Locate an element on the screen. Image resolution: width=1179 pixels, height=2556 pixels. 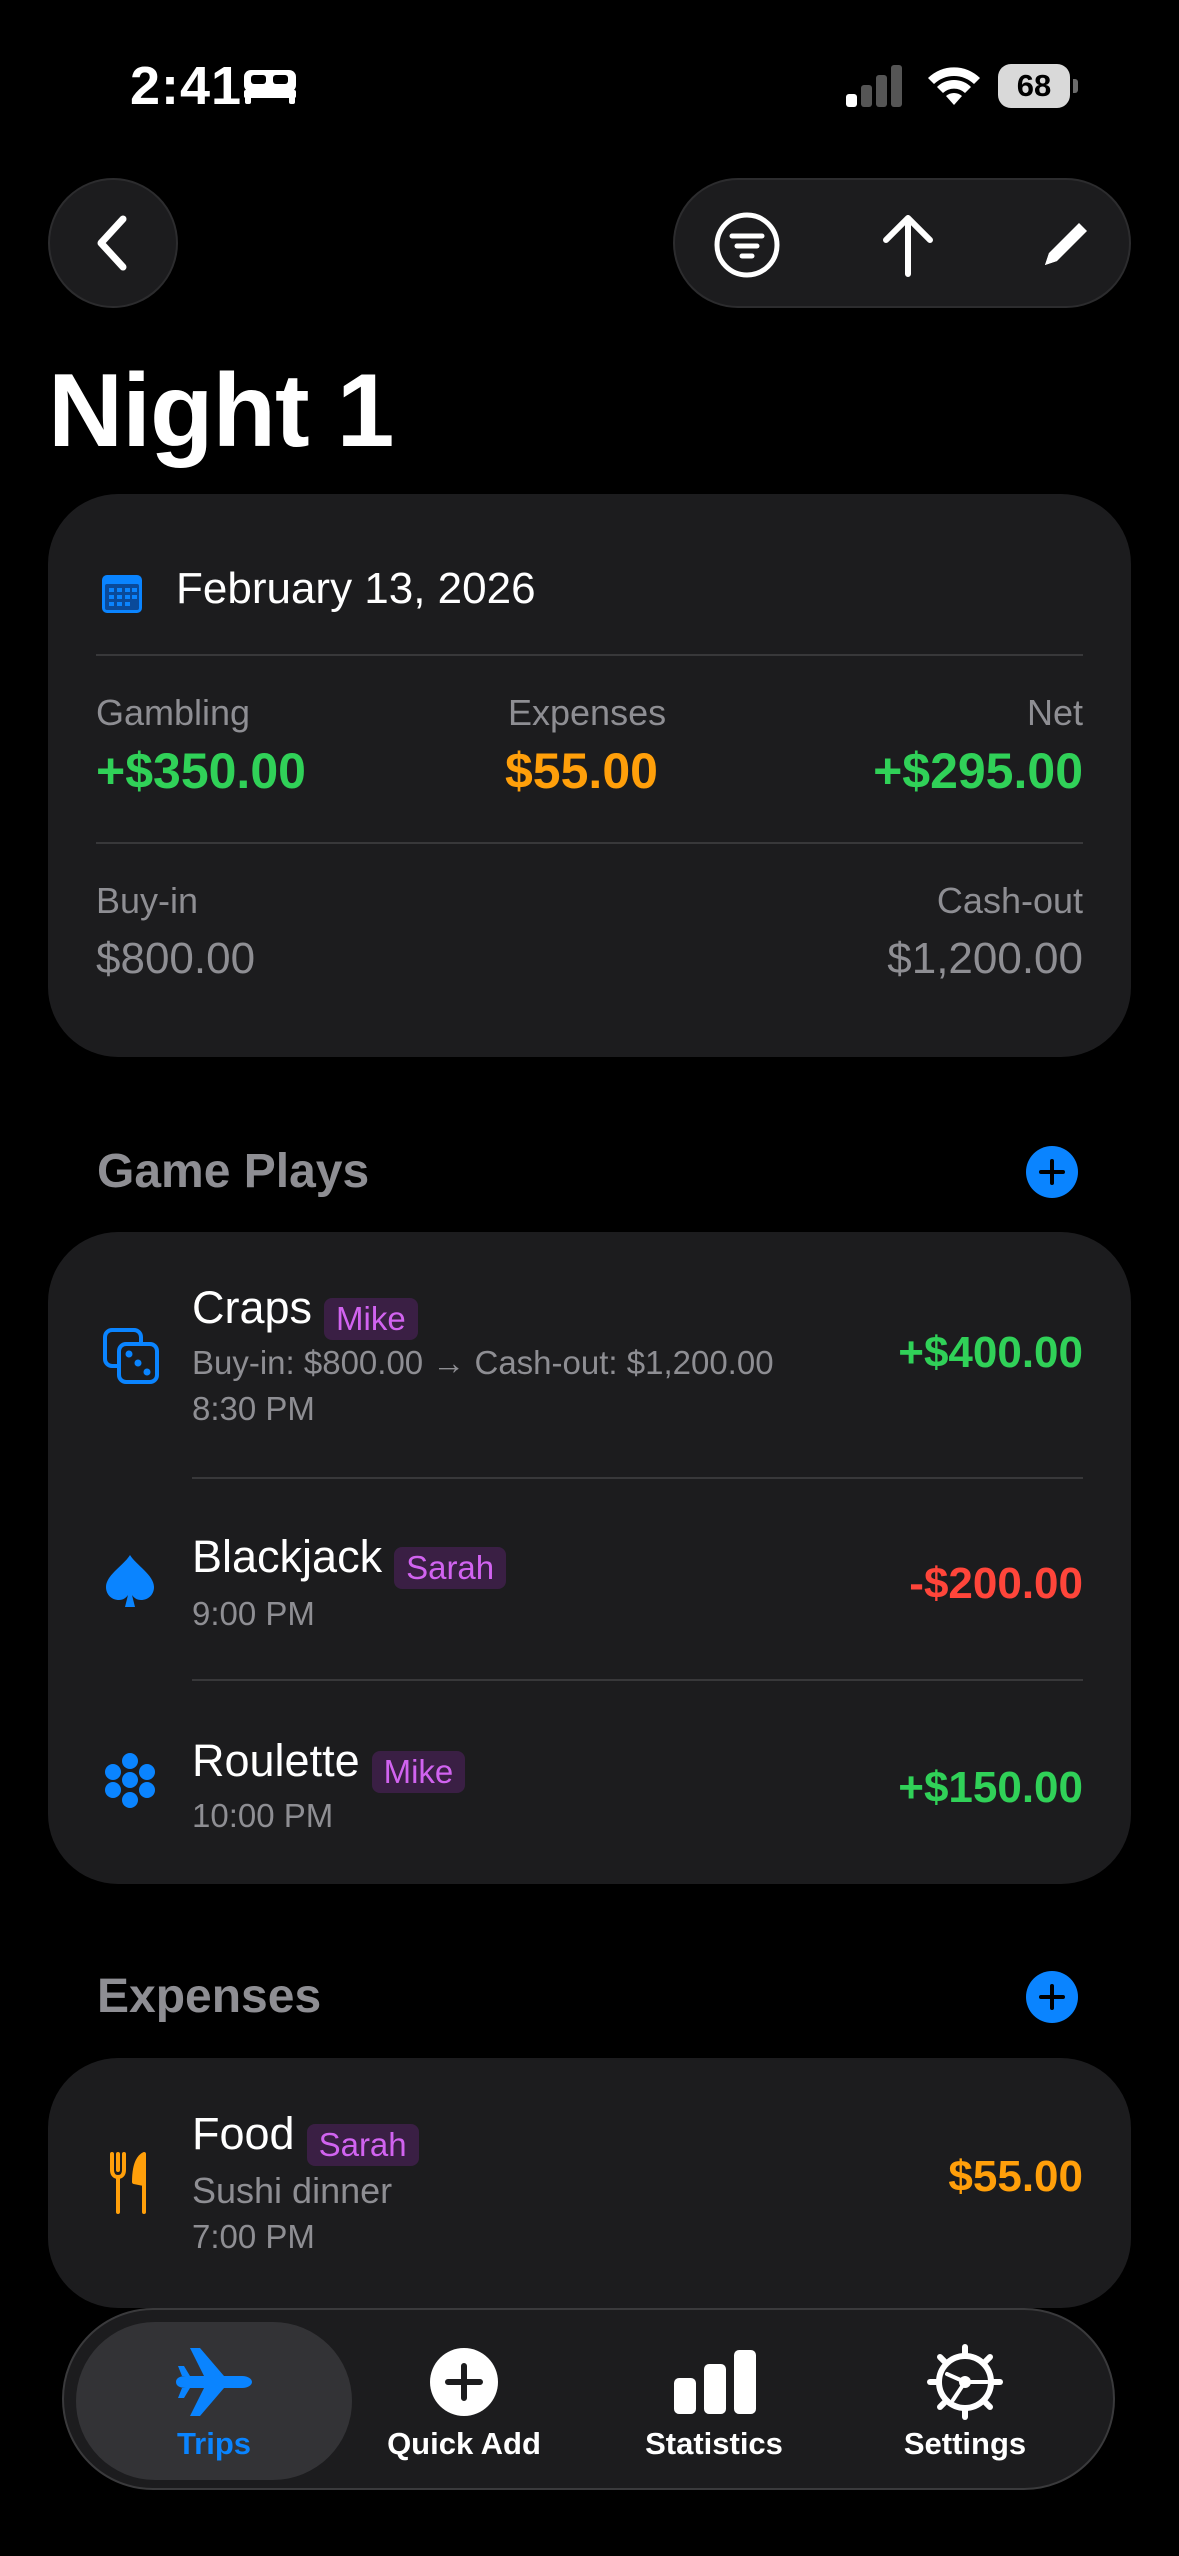
arrow-up-icon is located at coordinates (908, 246).